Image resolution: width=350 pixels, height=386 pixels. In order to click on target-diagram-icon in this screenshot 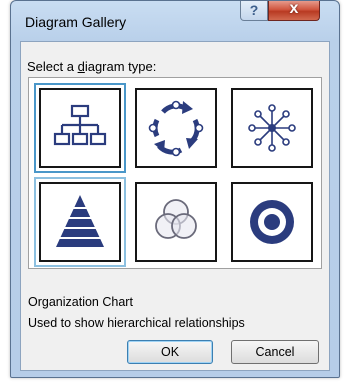, I will do `click(272, 222)`.